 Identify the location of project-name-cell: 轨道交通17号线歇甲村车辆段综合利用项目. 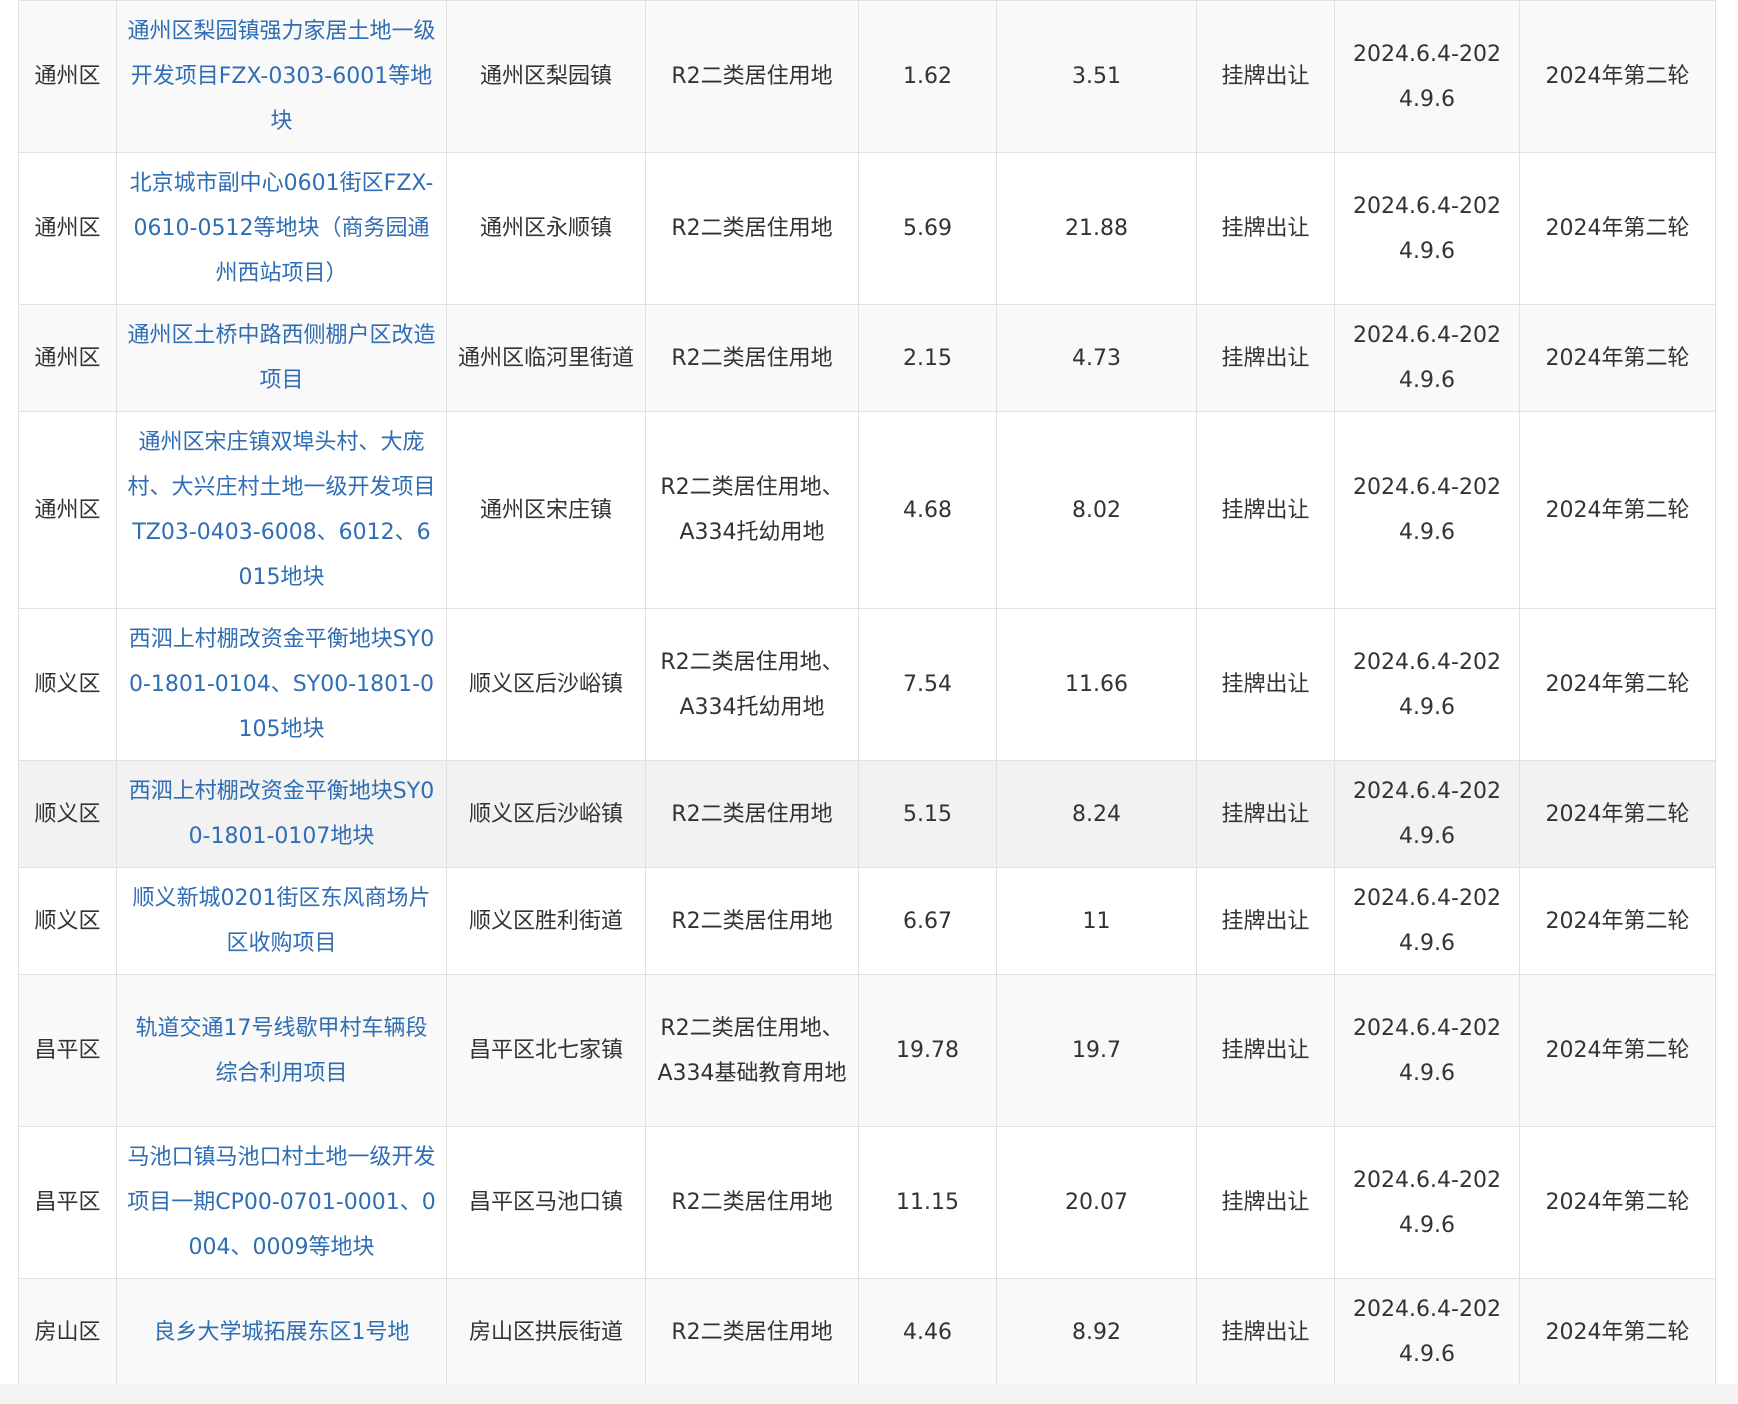
(281, 1050).